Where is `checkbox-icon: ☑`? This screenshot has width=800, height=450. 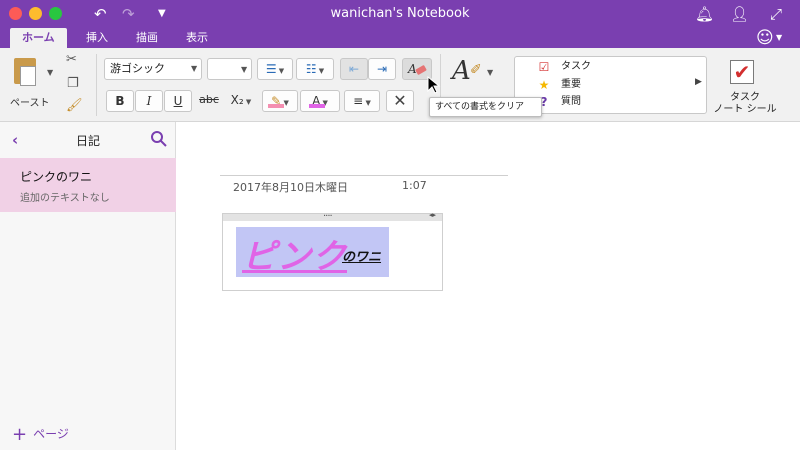
checkbox-icon: ☑ is located at coordinates (544, 67).